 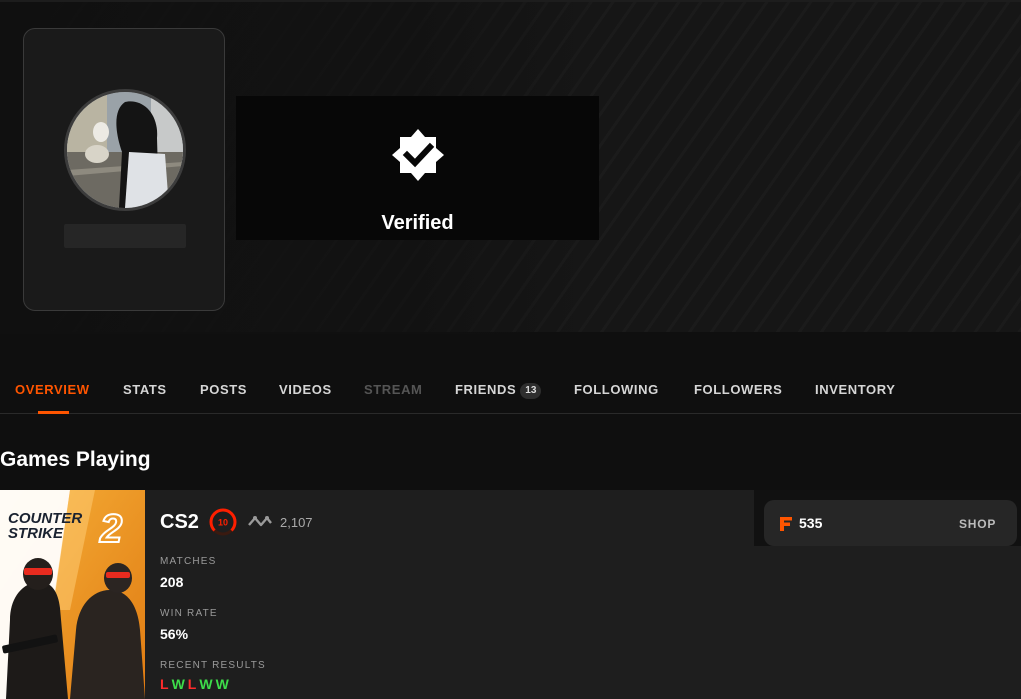 I want to click on tab-videos: VIDEOS, so click(x=305, y=389).